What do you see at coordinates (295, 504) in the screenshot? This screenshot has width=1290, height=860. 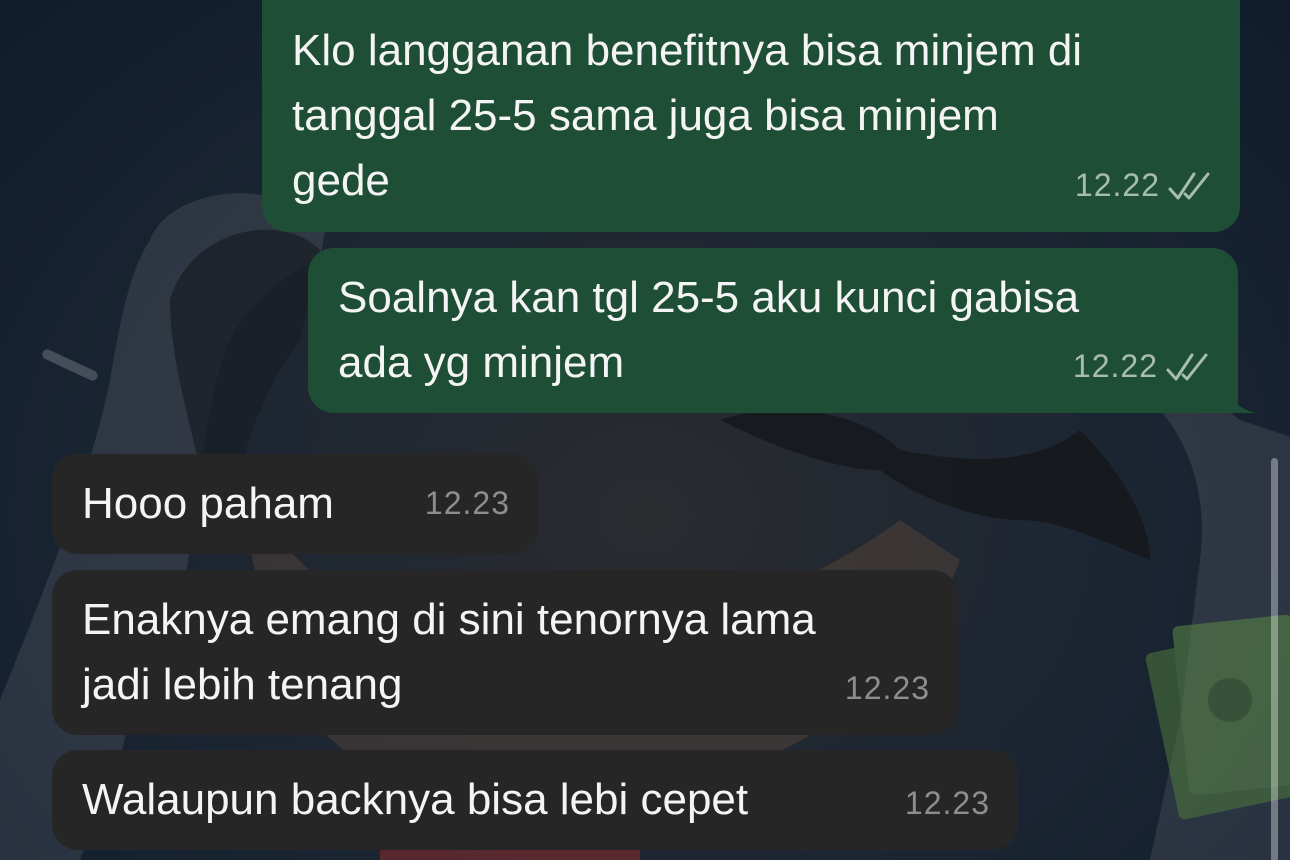 I see `incoming-message-bubble: Hooo paham 12.23` at bounding box center [295, 504].